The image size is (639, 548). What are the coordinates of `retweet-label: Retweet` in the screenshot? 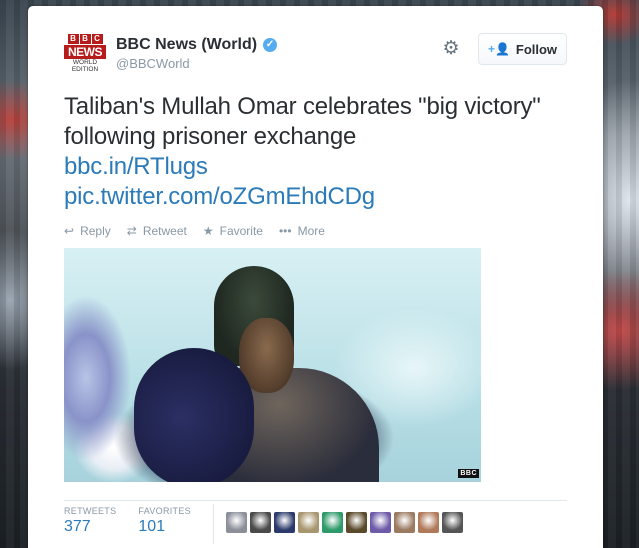 It's located at (164, 231).